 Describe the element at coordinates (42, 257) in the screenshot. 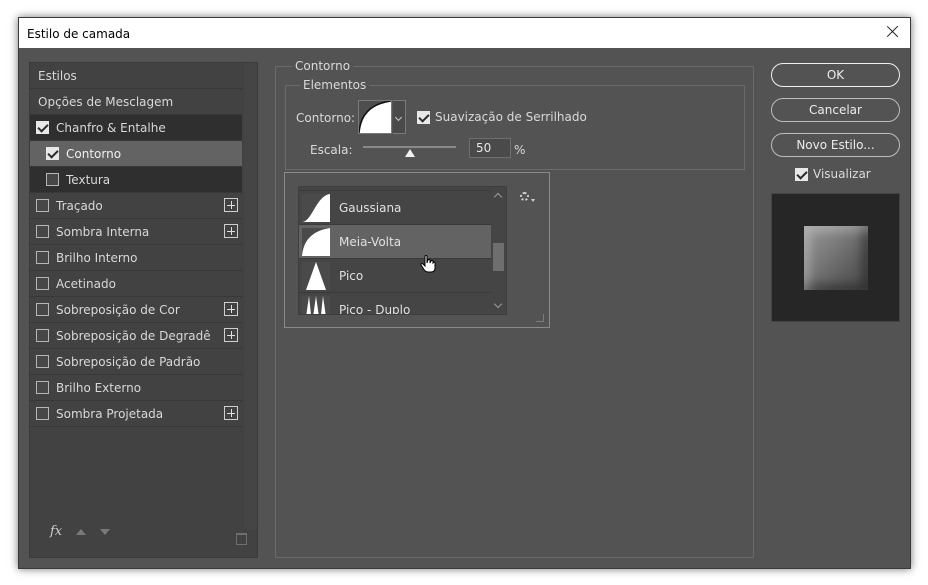

I see `inner-glow-checkbox` at that location.